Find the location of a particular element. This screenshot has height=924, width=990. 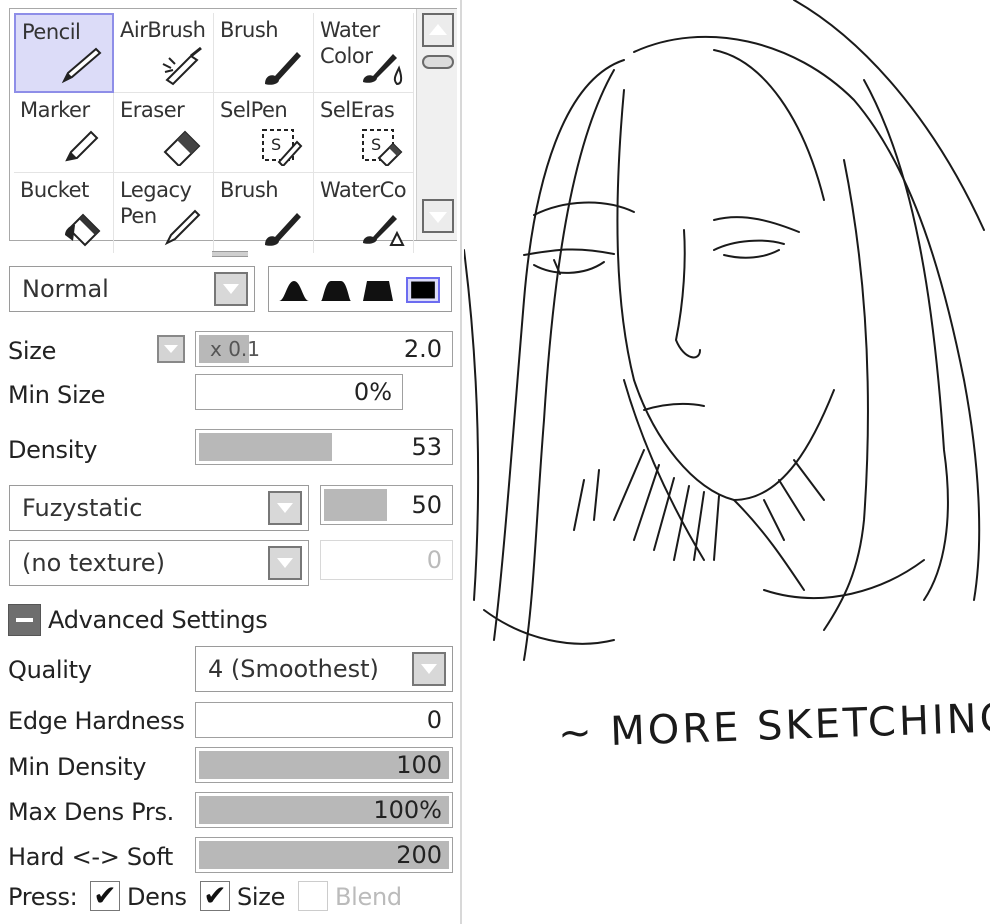

paper-texture-select: (no texture) is located at coordinates (159, 563).